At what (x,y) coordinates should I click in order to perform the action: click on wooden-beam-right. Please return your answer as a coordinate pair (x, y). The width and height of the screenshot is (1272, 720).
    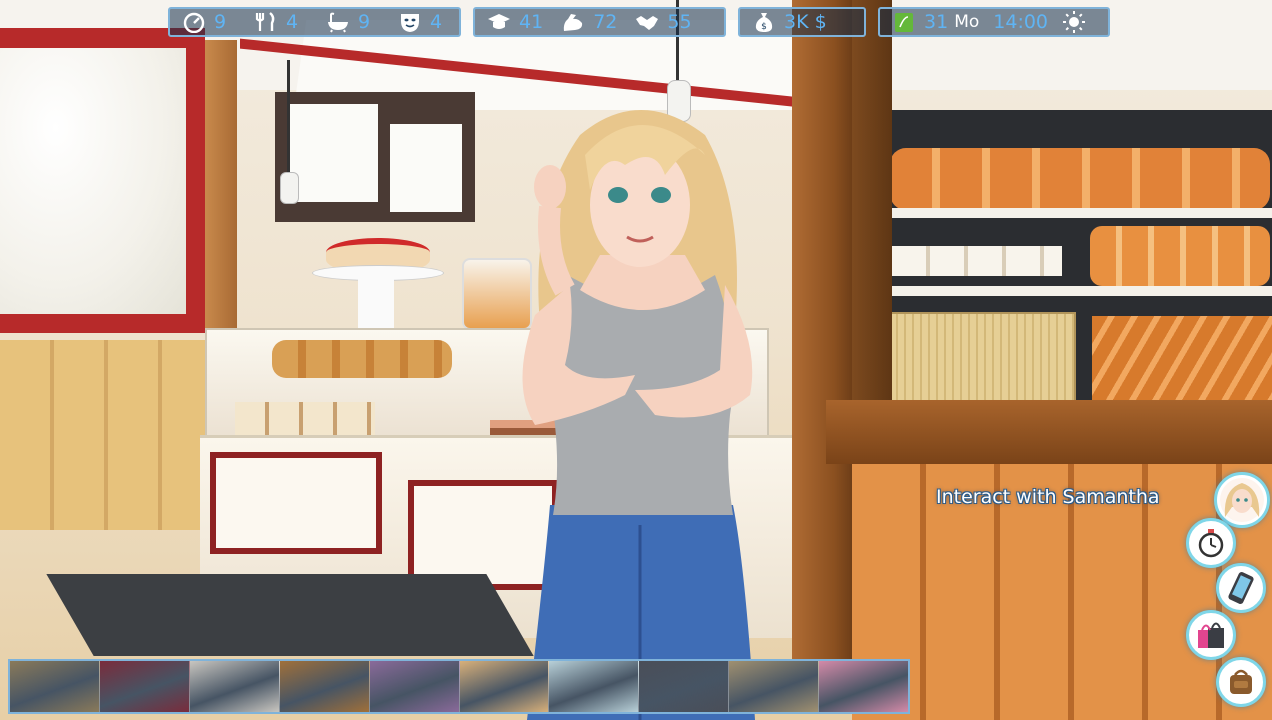
    Looking at the image, I should click on (872, 215).